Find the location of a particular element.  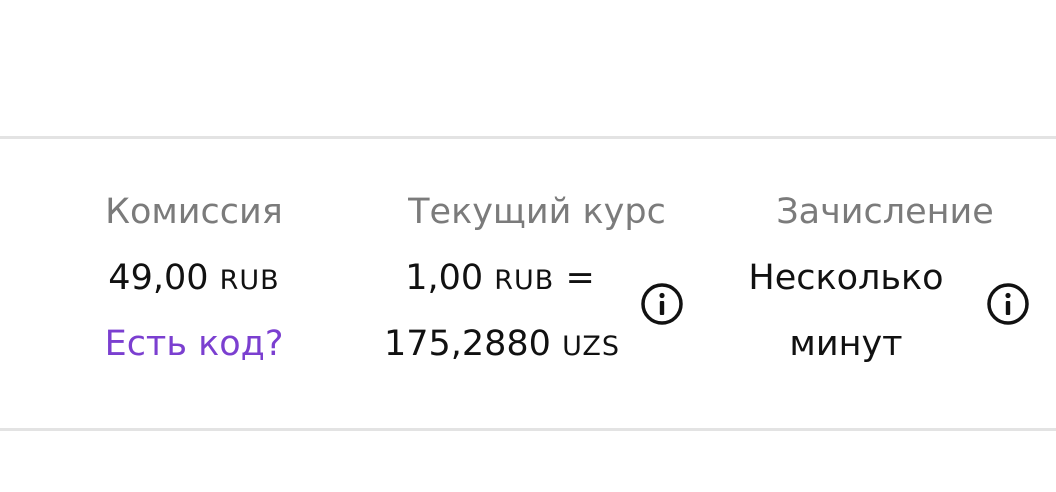

rate-info-icon is located at coordinates (662, 304).